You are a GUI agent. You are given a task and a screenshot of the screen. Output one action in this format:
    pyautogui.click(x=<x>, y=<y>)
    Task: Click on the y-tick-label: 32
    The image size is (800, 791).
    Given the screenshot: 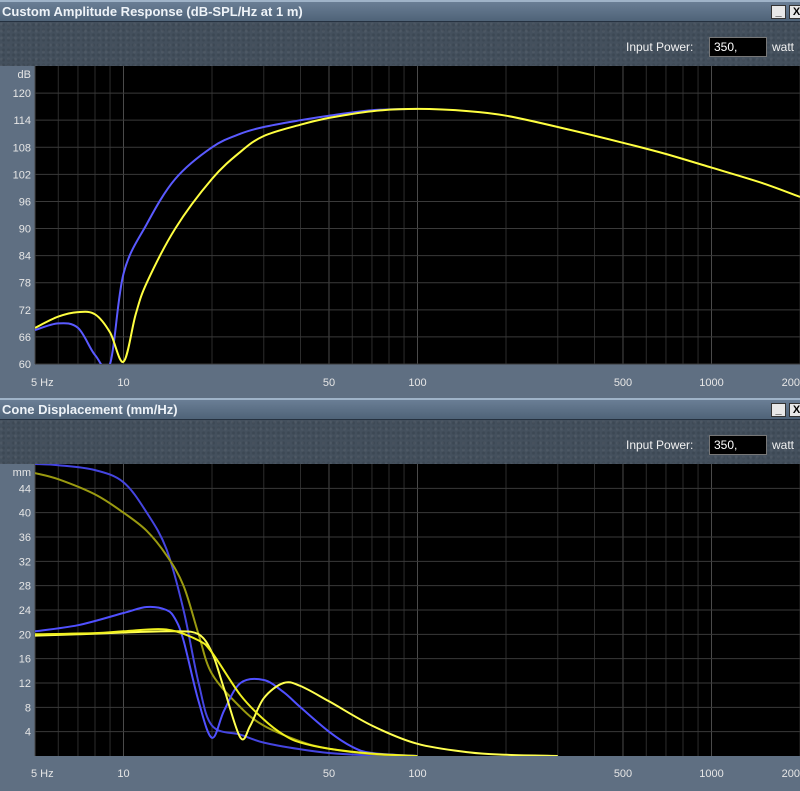 What is the action you would take?
    pyautogui.click(x=25, y=562)
    